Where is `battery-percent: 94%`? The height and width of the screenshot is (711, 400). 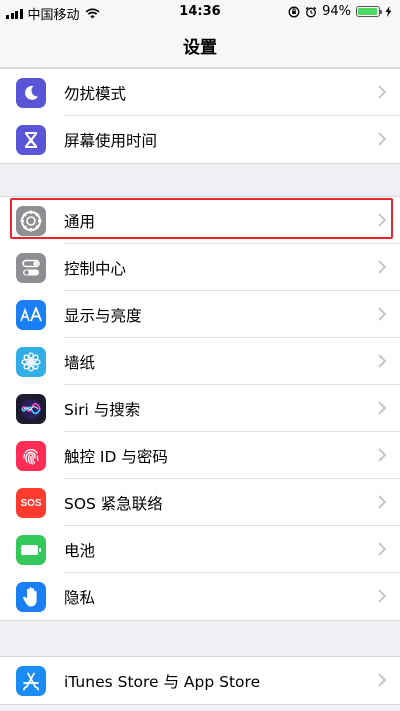
battery-percent: 94% is located at coordinates (336, 11).